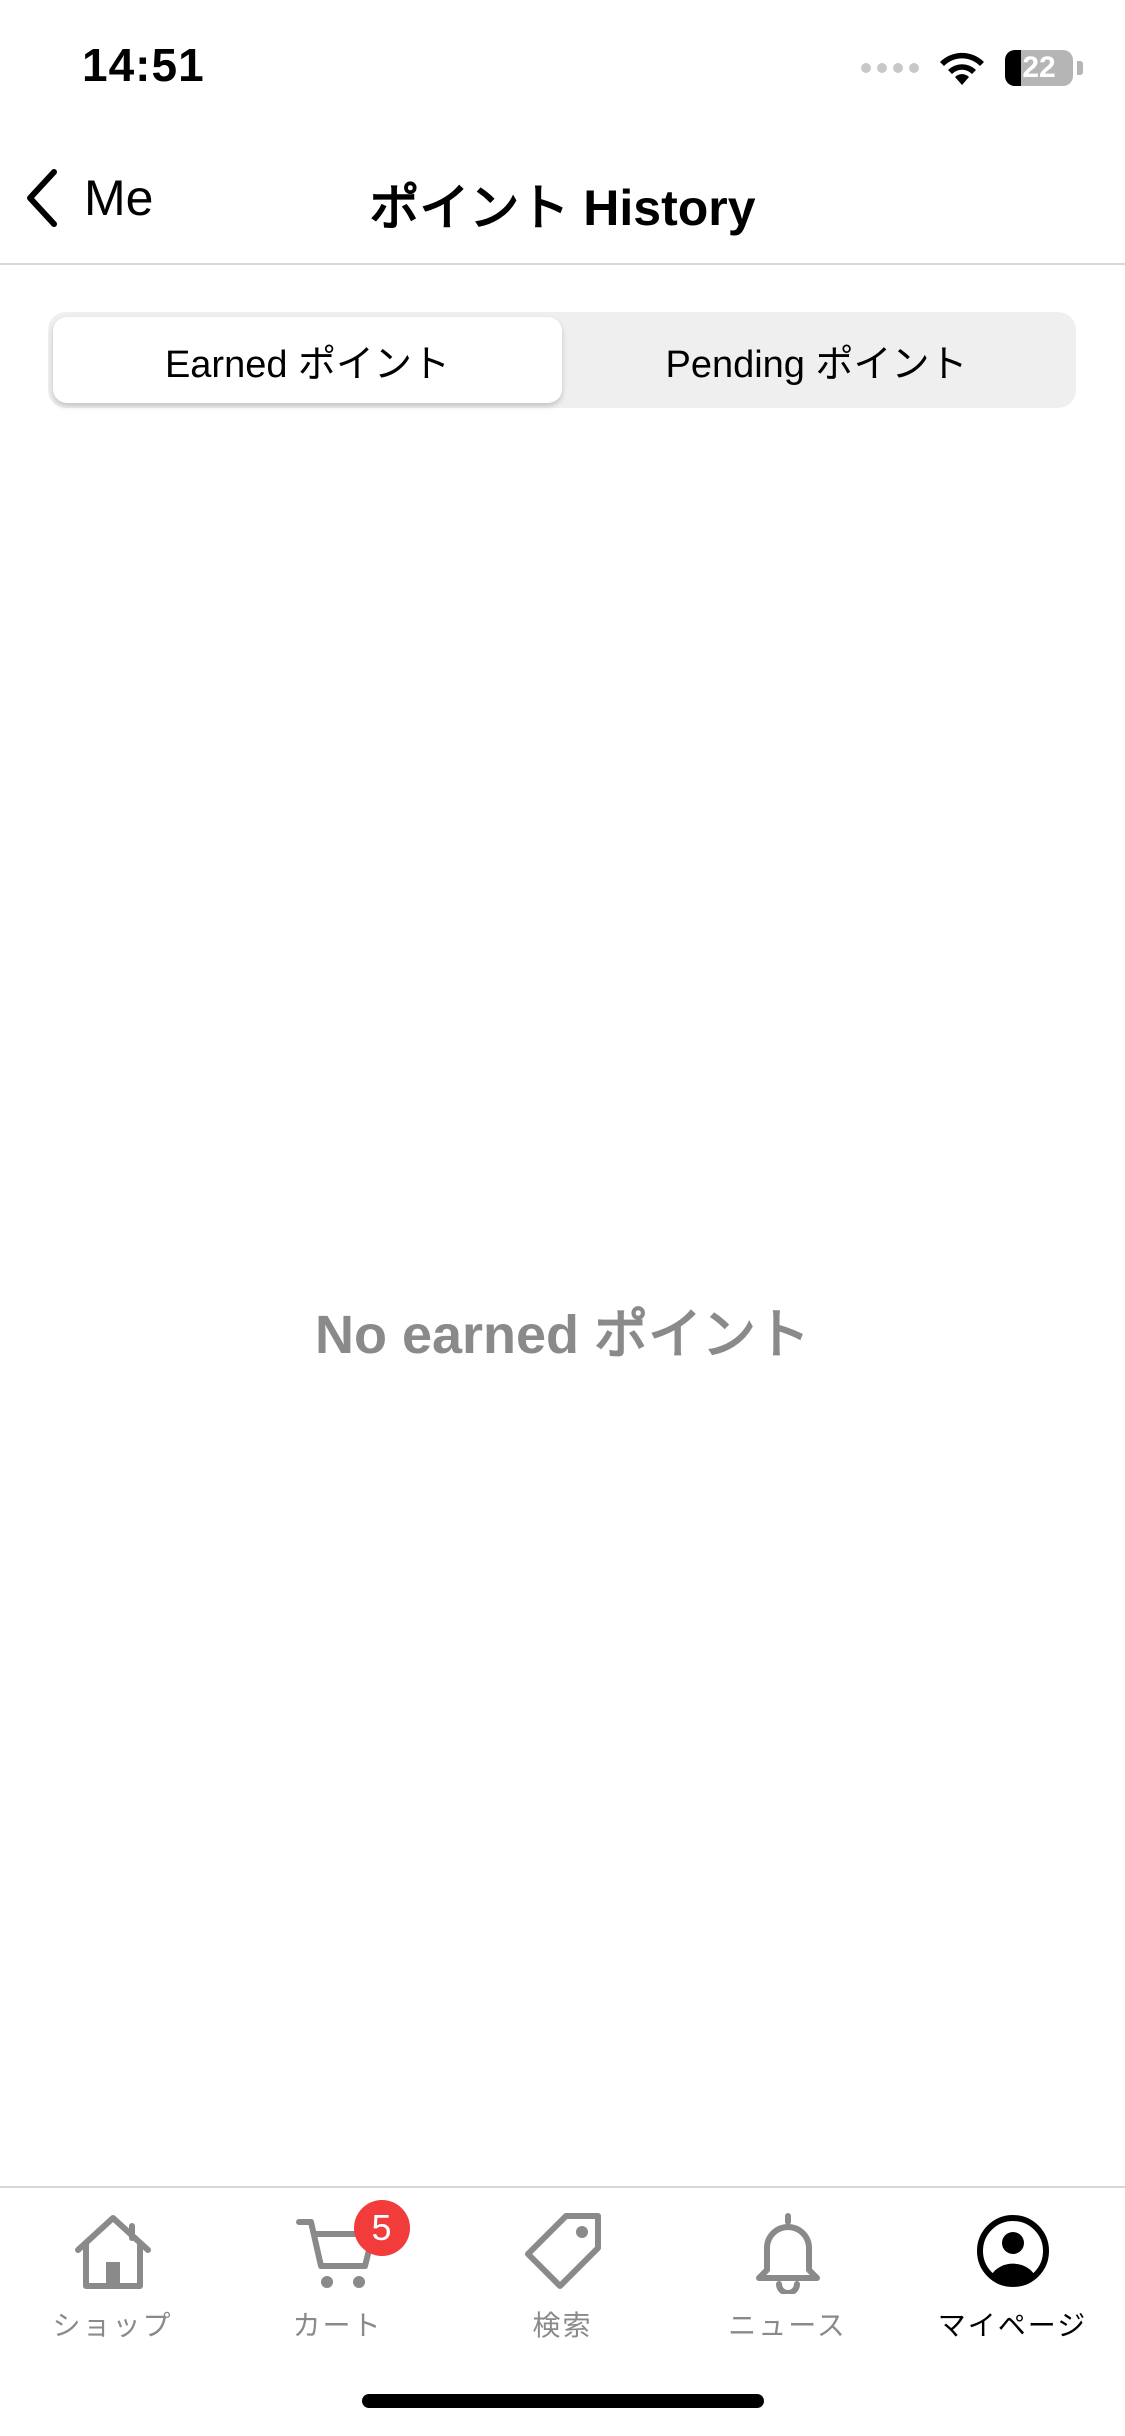 The width and height of the screenshot is (1125, 2436). What do you see at coordinates (816, 360) in the screenshot?
I see `segment-pending-points: Pending ポイント` at bounding box center [816, 360].